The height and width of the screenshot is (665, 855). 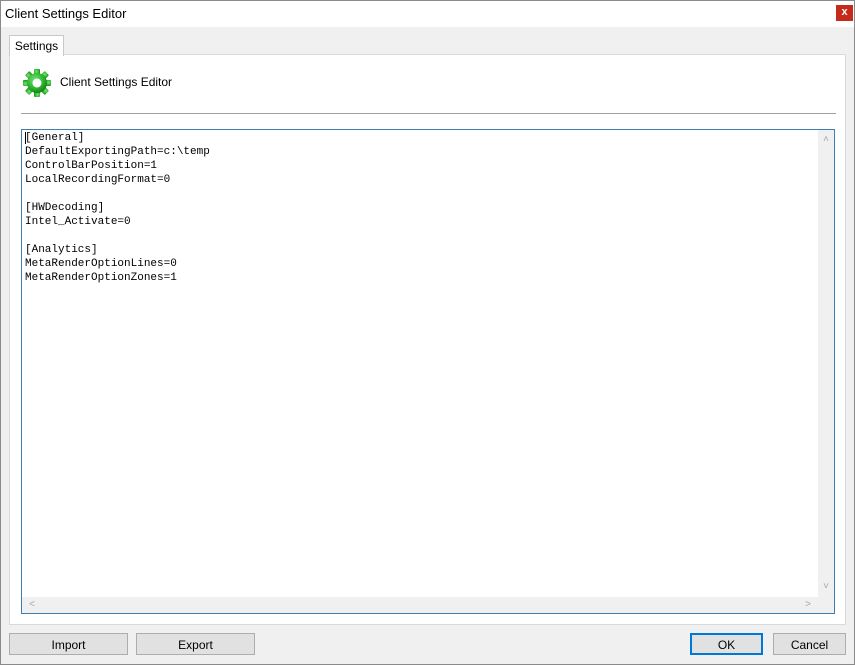 I want to click on scroll-left-icon: <, so click(x=32, y=605).